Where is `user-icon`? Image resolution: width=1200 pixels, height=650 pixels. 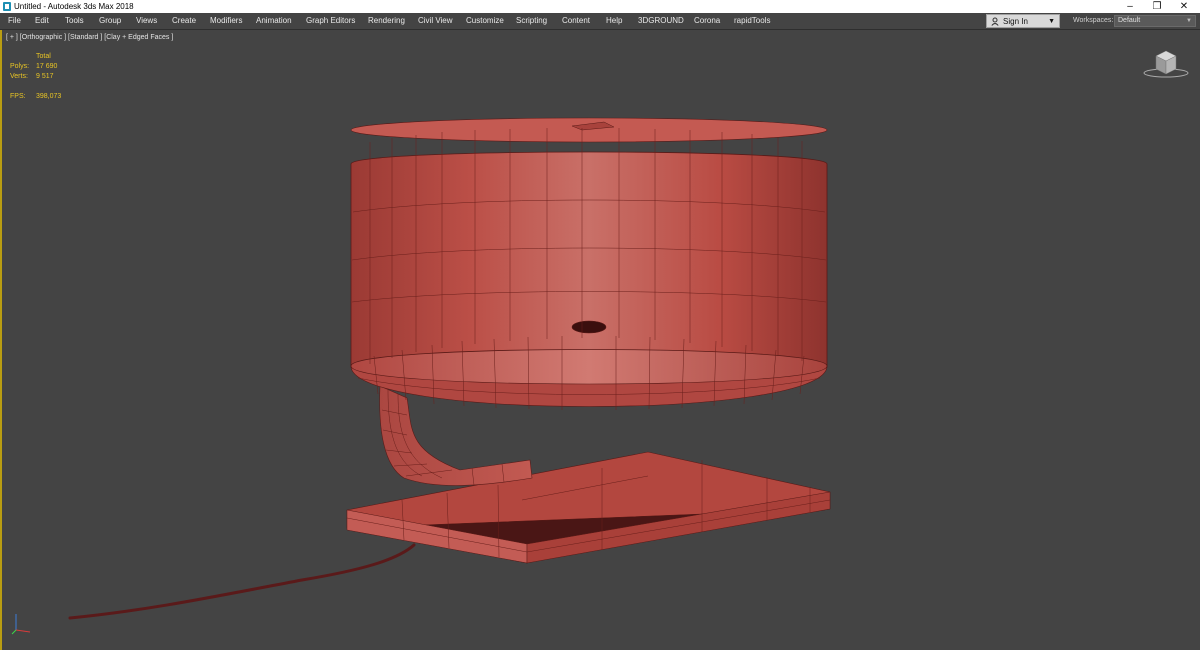
user-icon is located at coordinates (995, 21).